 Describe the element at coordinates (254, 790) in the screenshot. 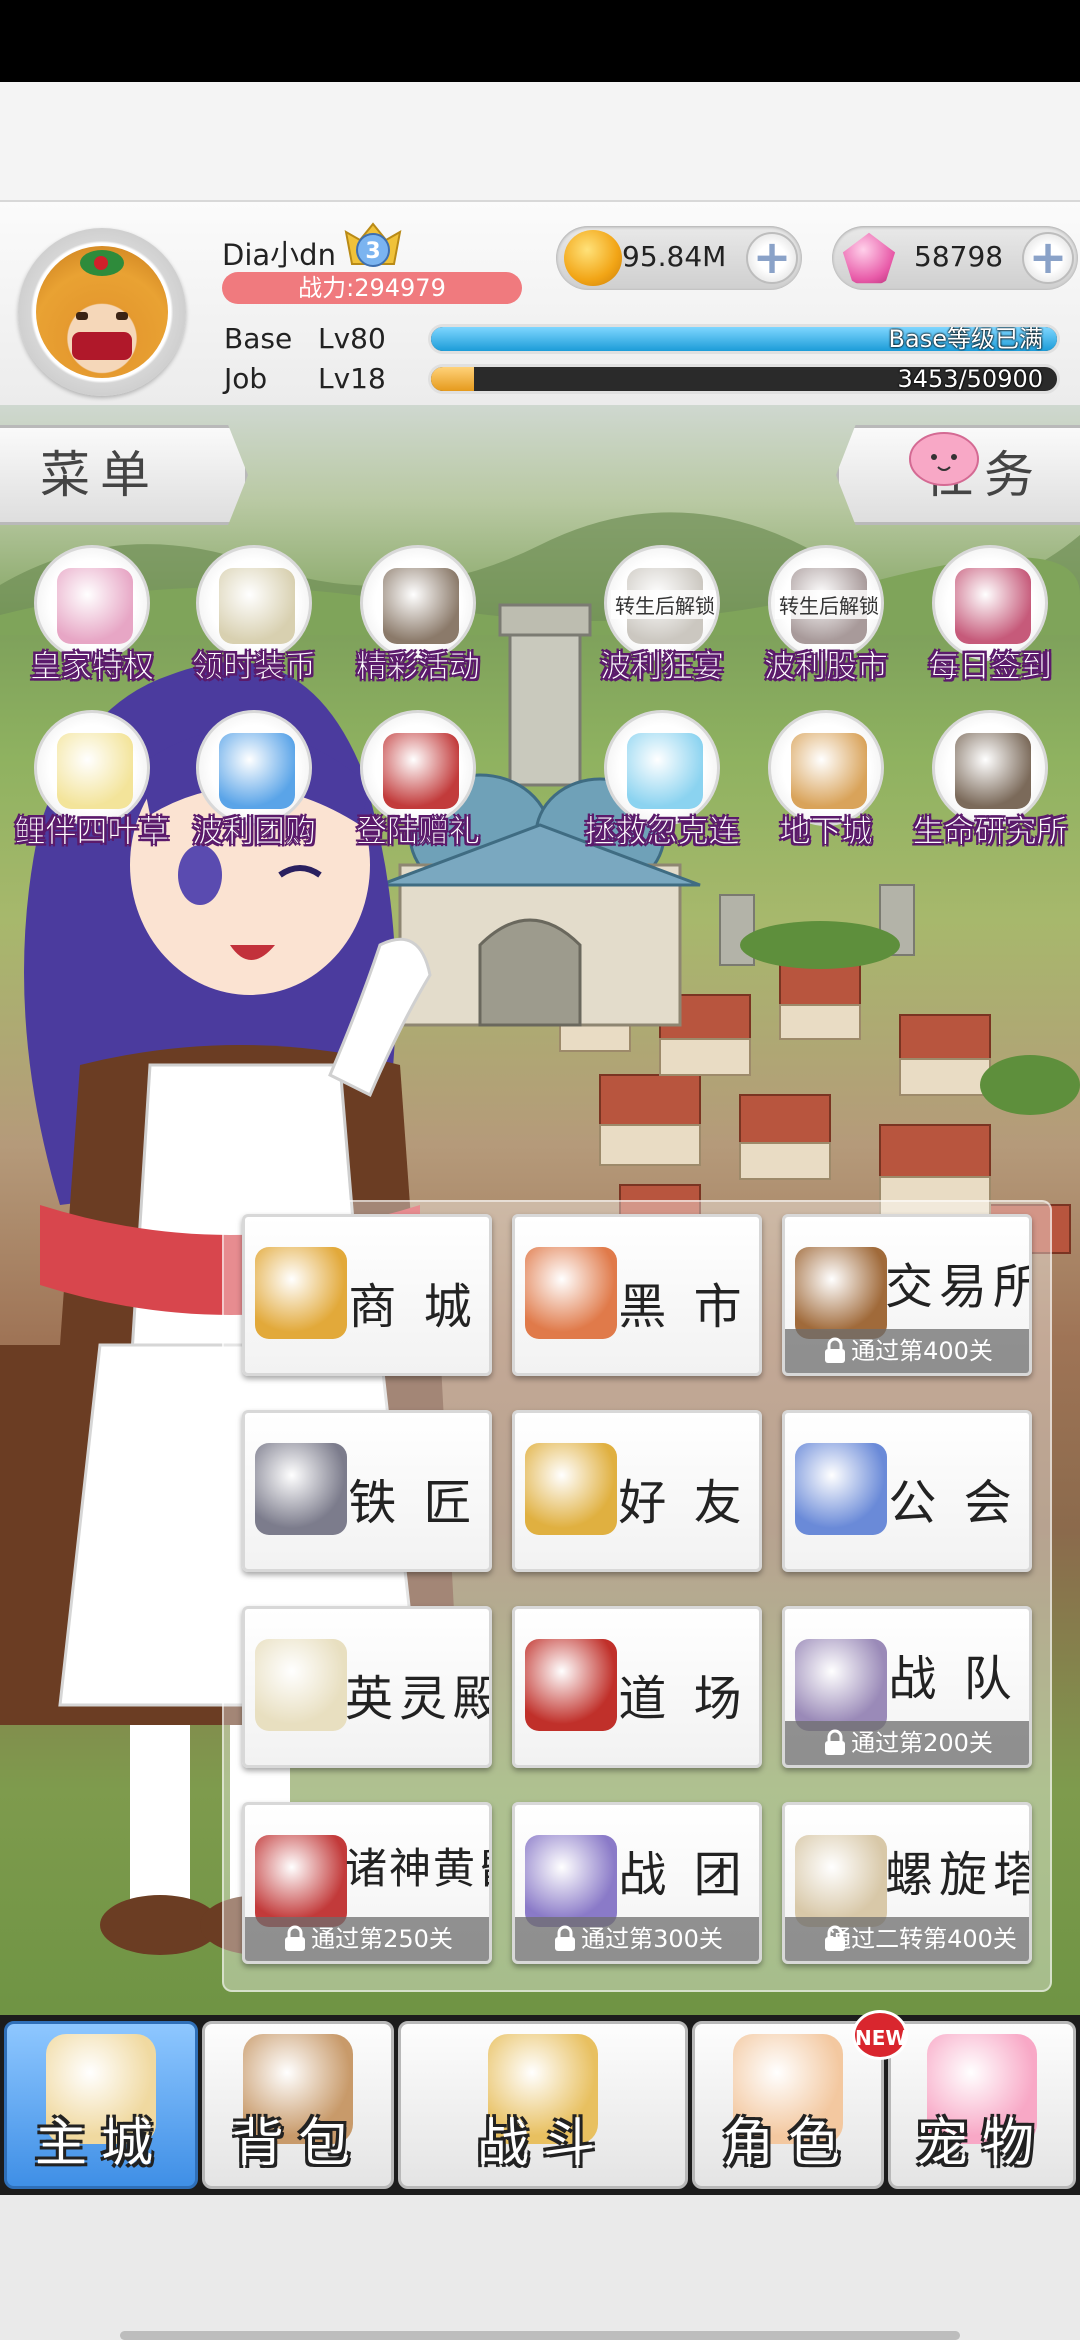

I see `feature-group-buy: 波利团购` at that location.